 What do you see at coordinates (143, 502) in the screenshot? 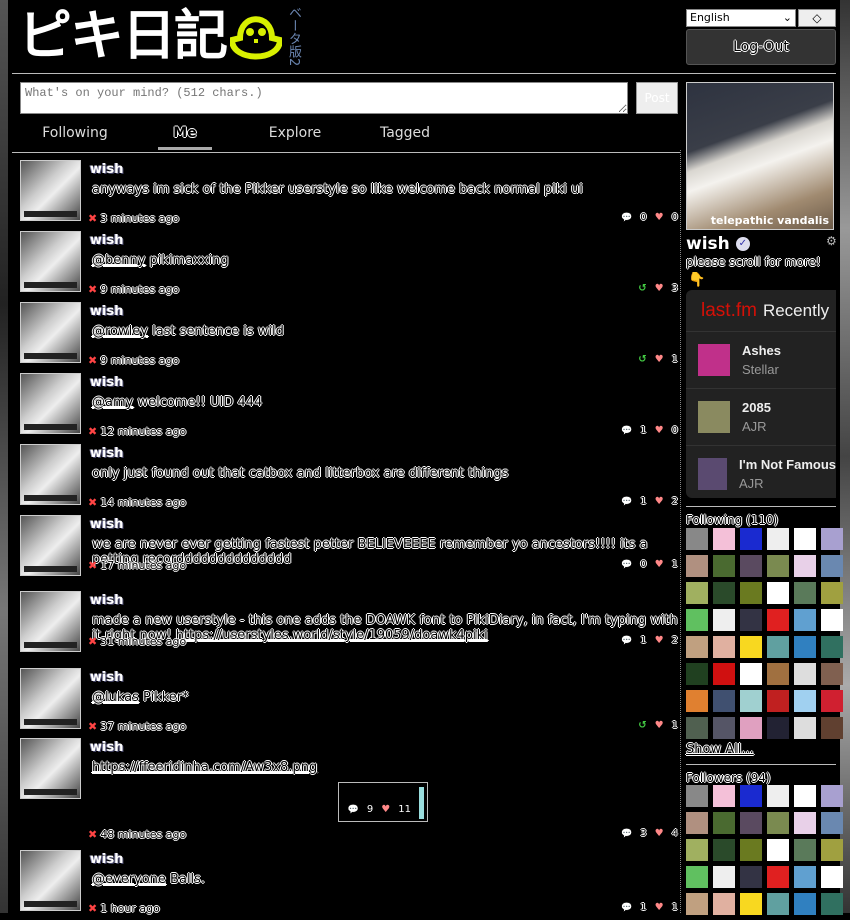
I see `post-time: 14 minutes ago` at bounding box center [143, 502].